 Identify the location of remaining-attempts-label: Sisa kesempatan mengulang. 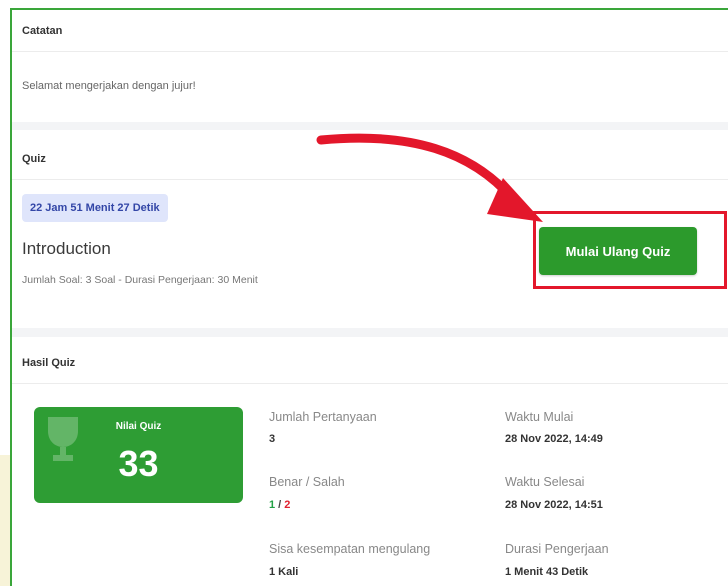
(350, 549).